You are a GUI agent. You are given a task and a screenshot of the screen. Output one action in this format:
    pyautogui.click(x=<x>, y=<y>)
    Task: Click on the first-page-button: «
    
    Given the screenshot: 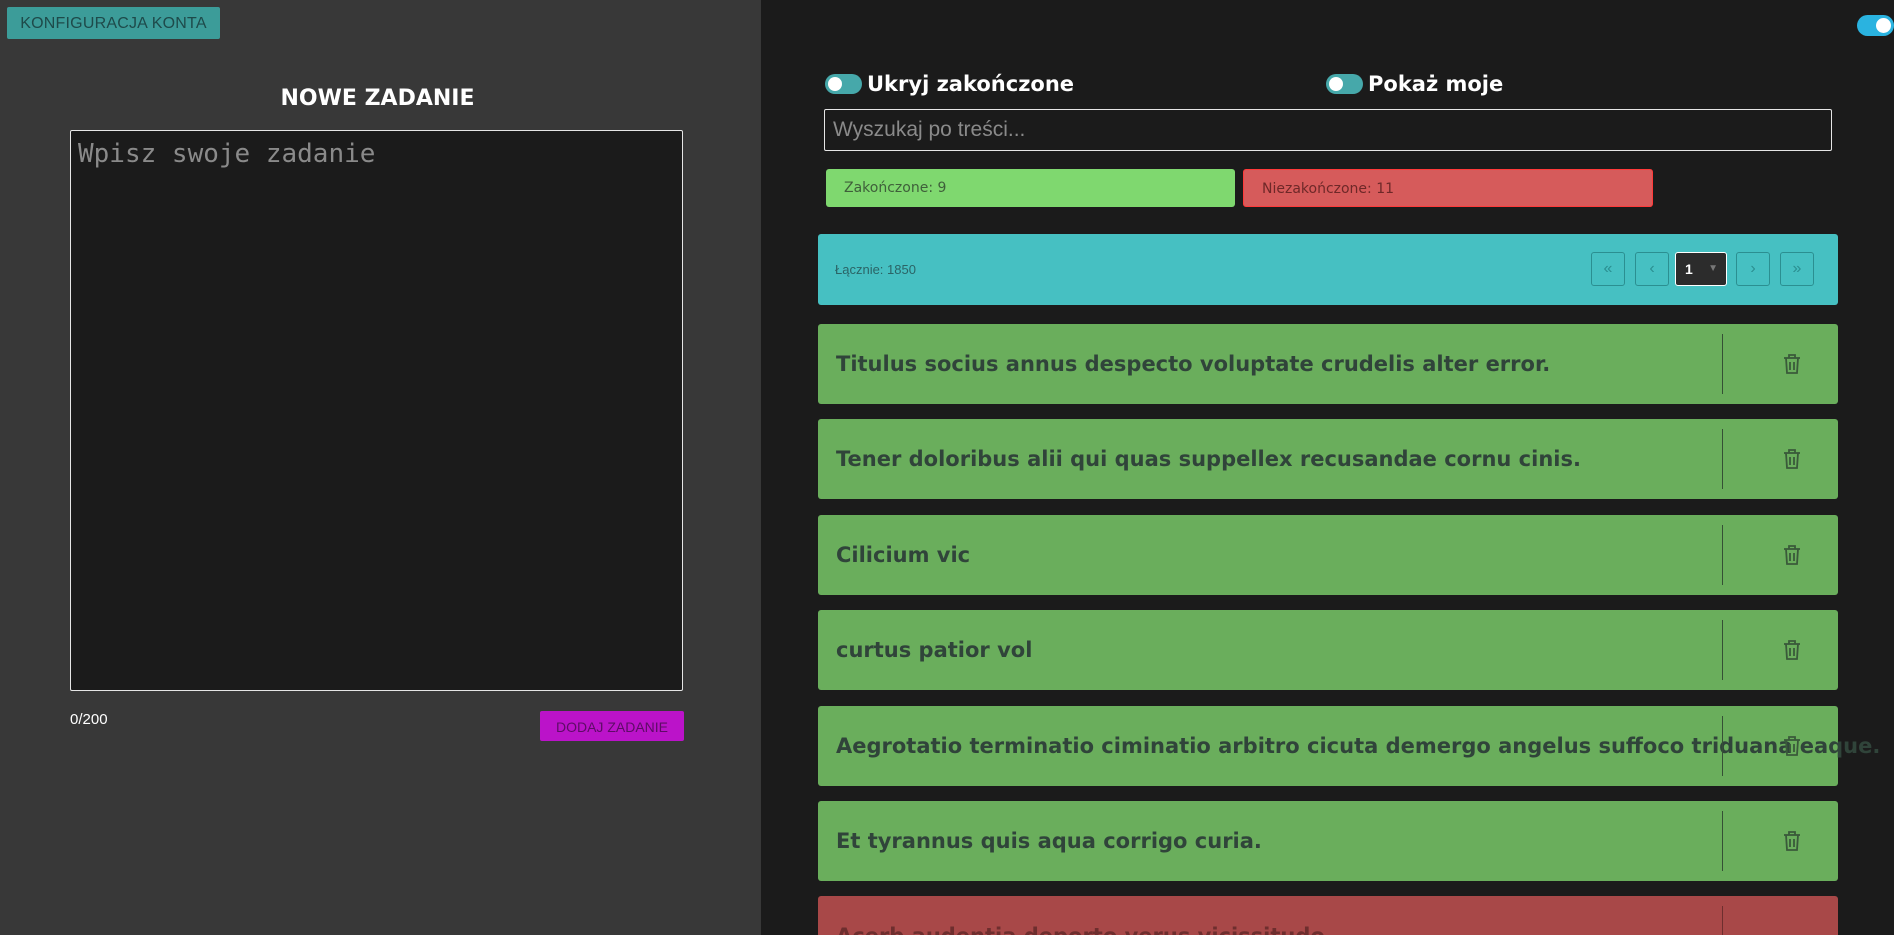 What is the action you would take?
    pyautogui.click(x=1608, y=269)
    